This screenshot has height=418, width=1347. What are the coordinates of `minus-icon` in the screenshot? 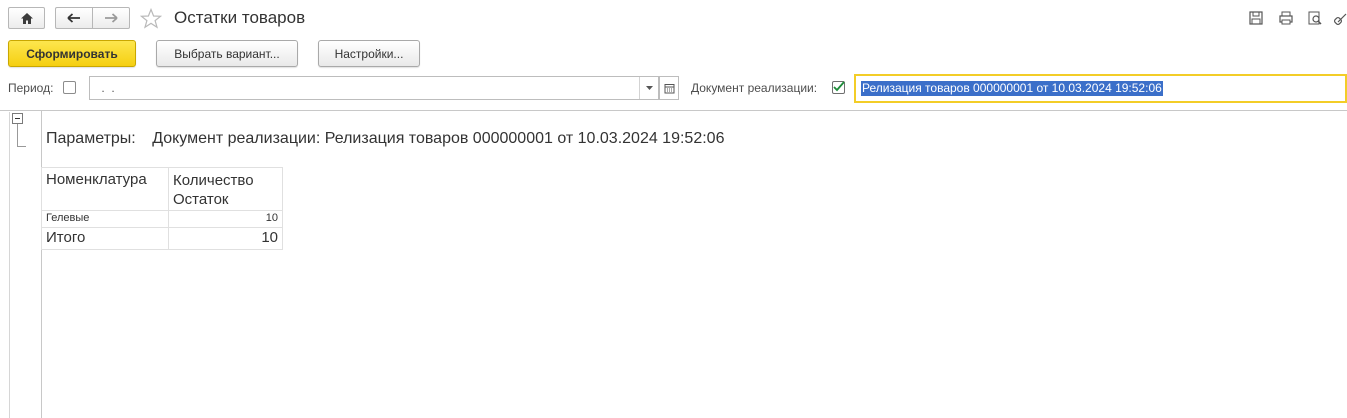 It's located at (17, 118).